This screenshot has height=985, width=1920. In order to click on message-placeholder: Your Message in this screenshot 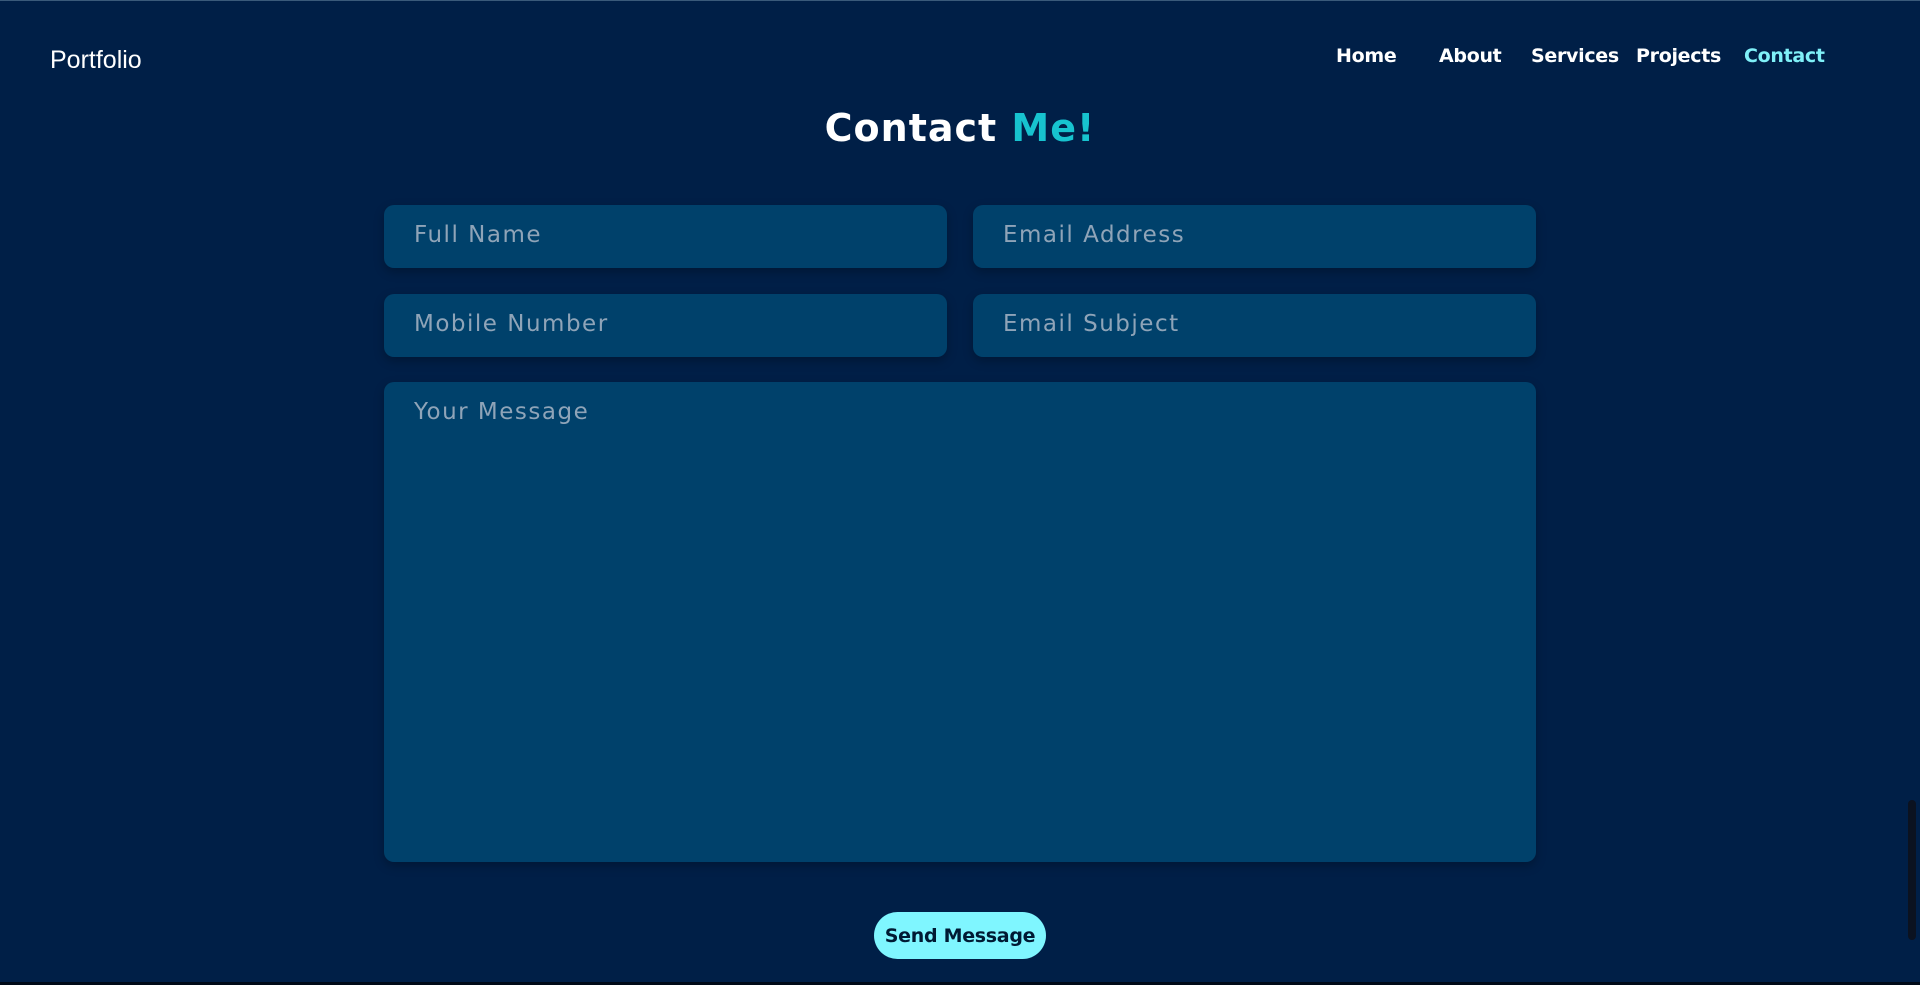, I will do `click(502, 412)`.